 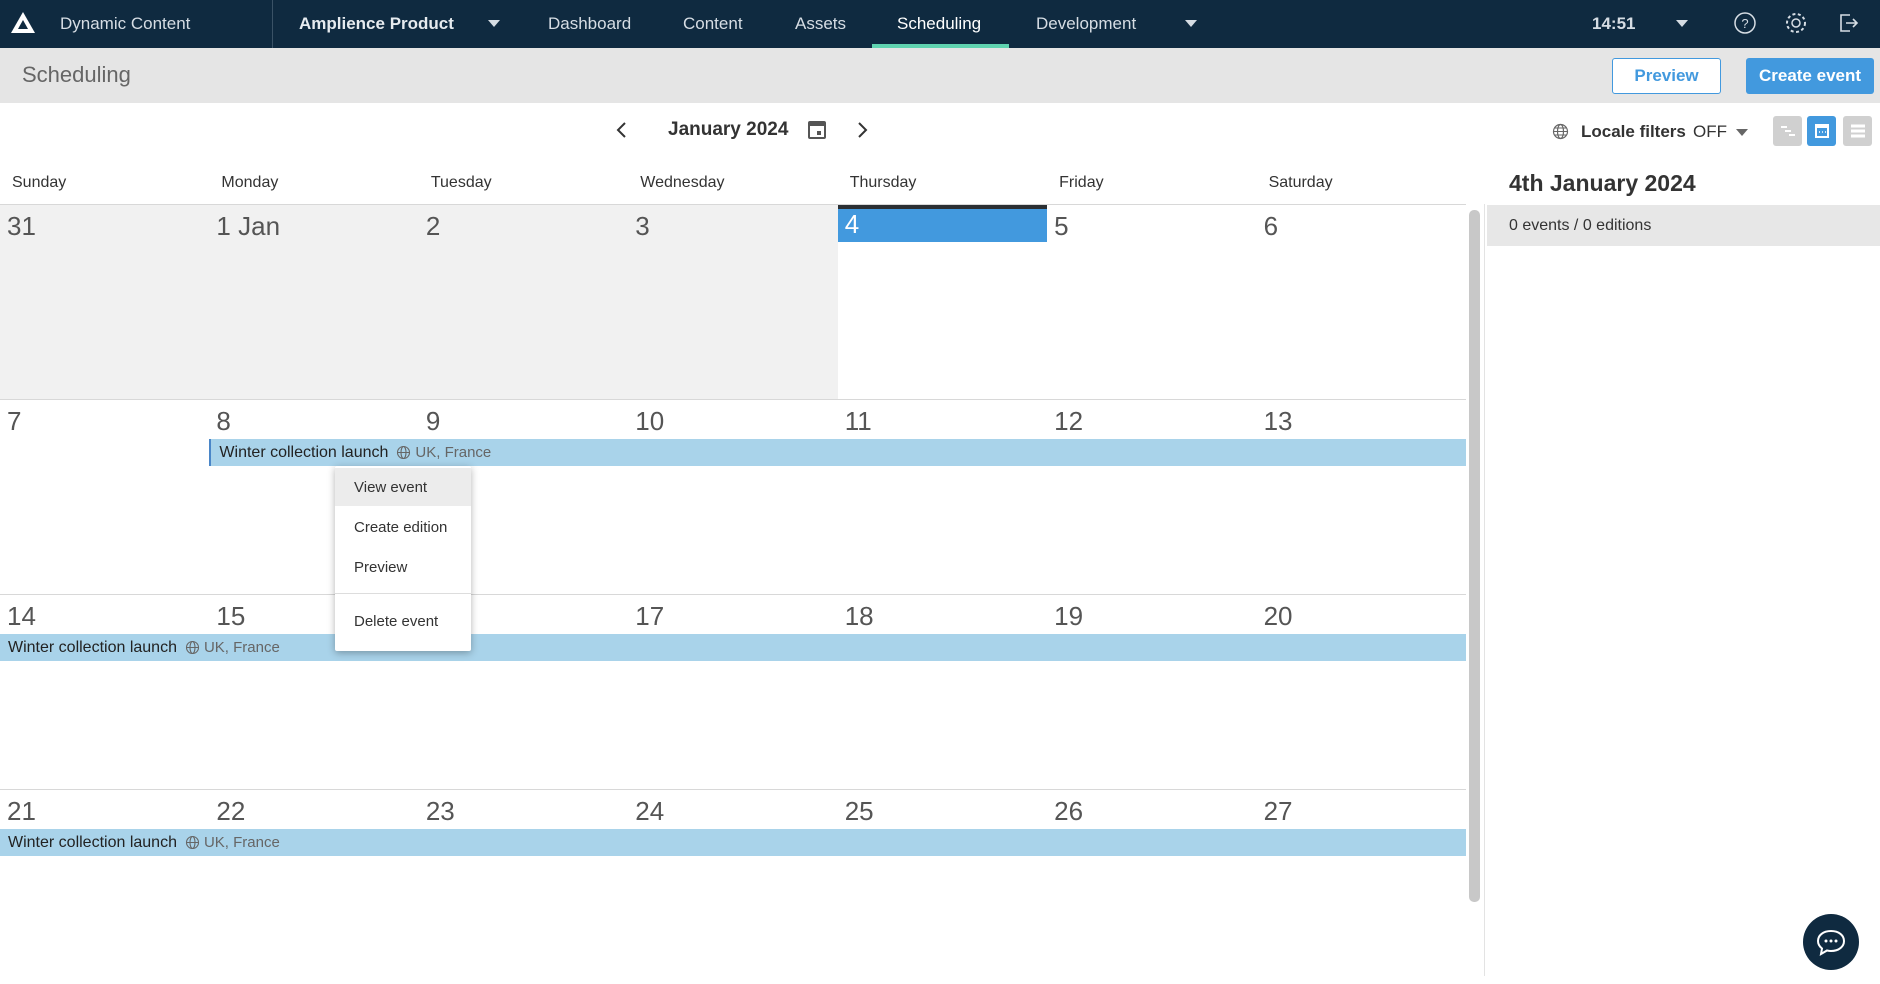 I want to click on create-event-button: Create event, so click(x=1810, y=76).